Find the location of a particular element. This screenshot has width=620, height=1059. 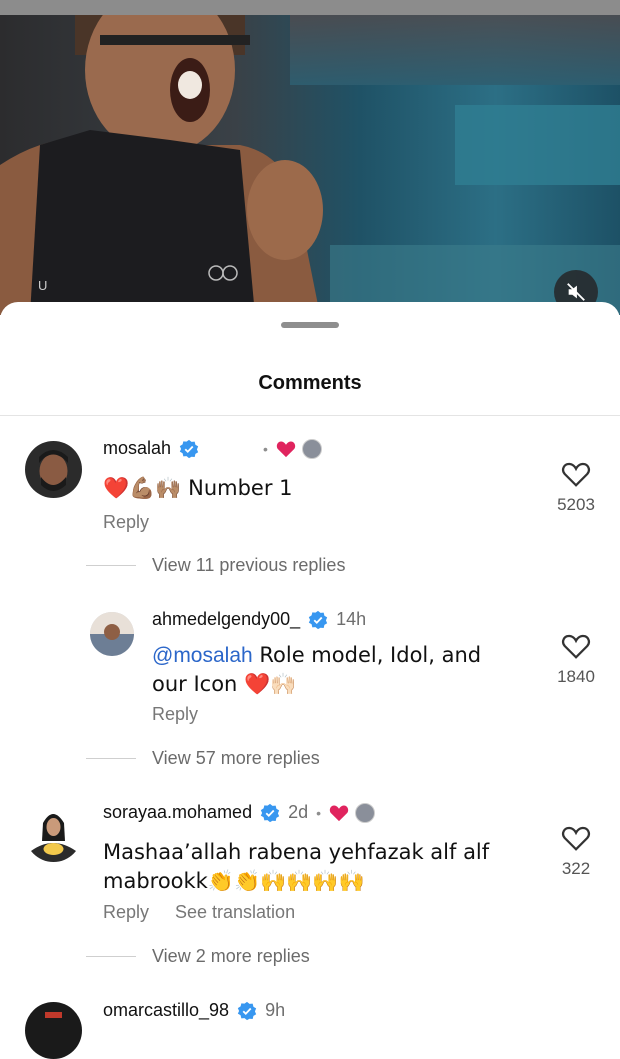

comment-username-row: ahmedelgendy00_ 14h is located at coordinates (259, 619).